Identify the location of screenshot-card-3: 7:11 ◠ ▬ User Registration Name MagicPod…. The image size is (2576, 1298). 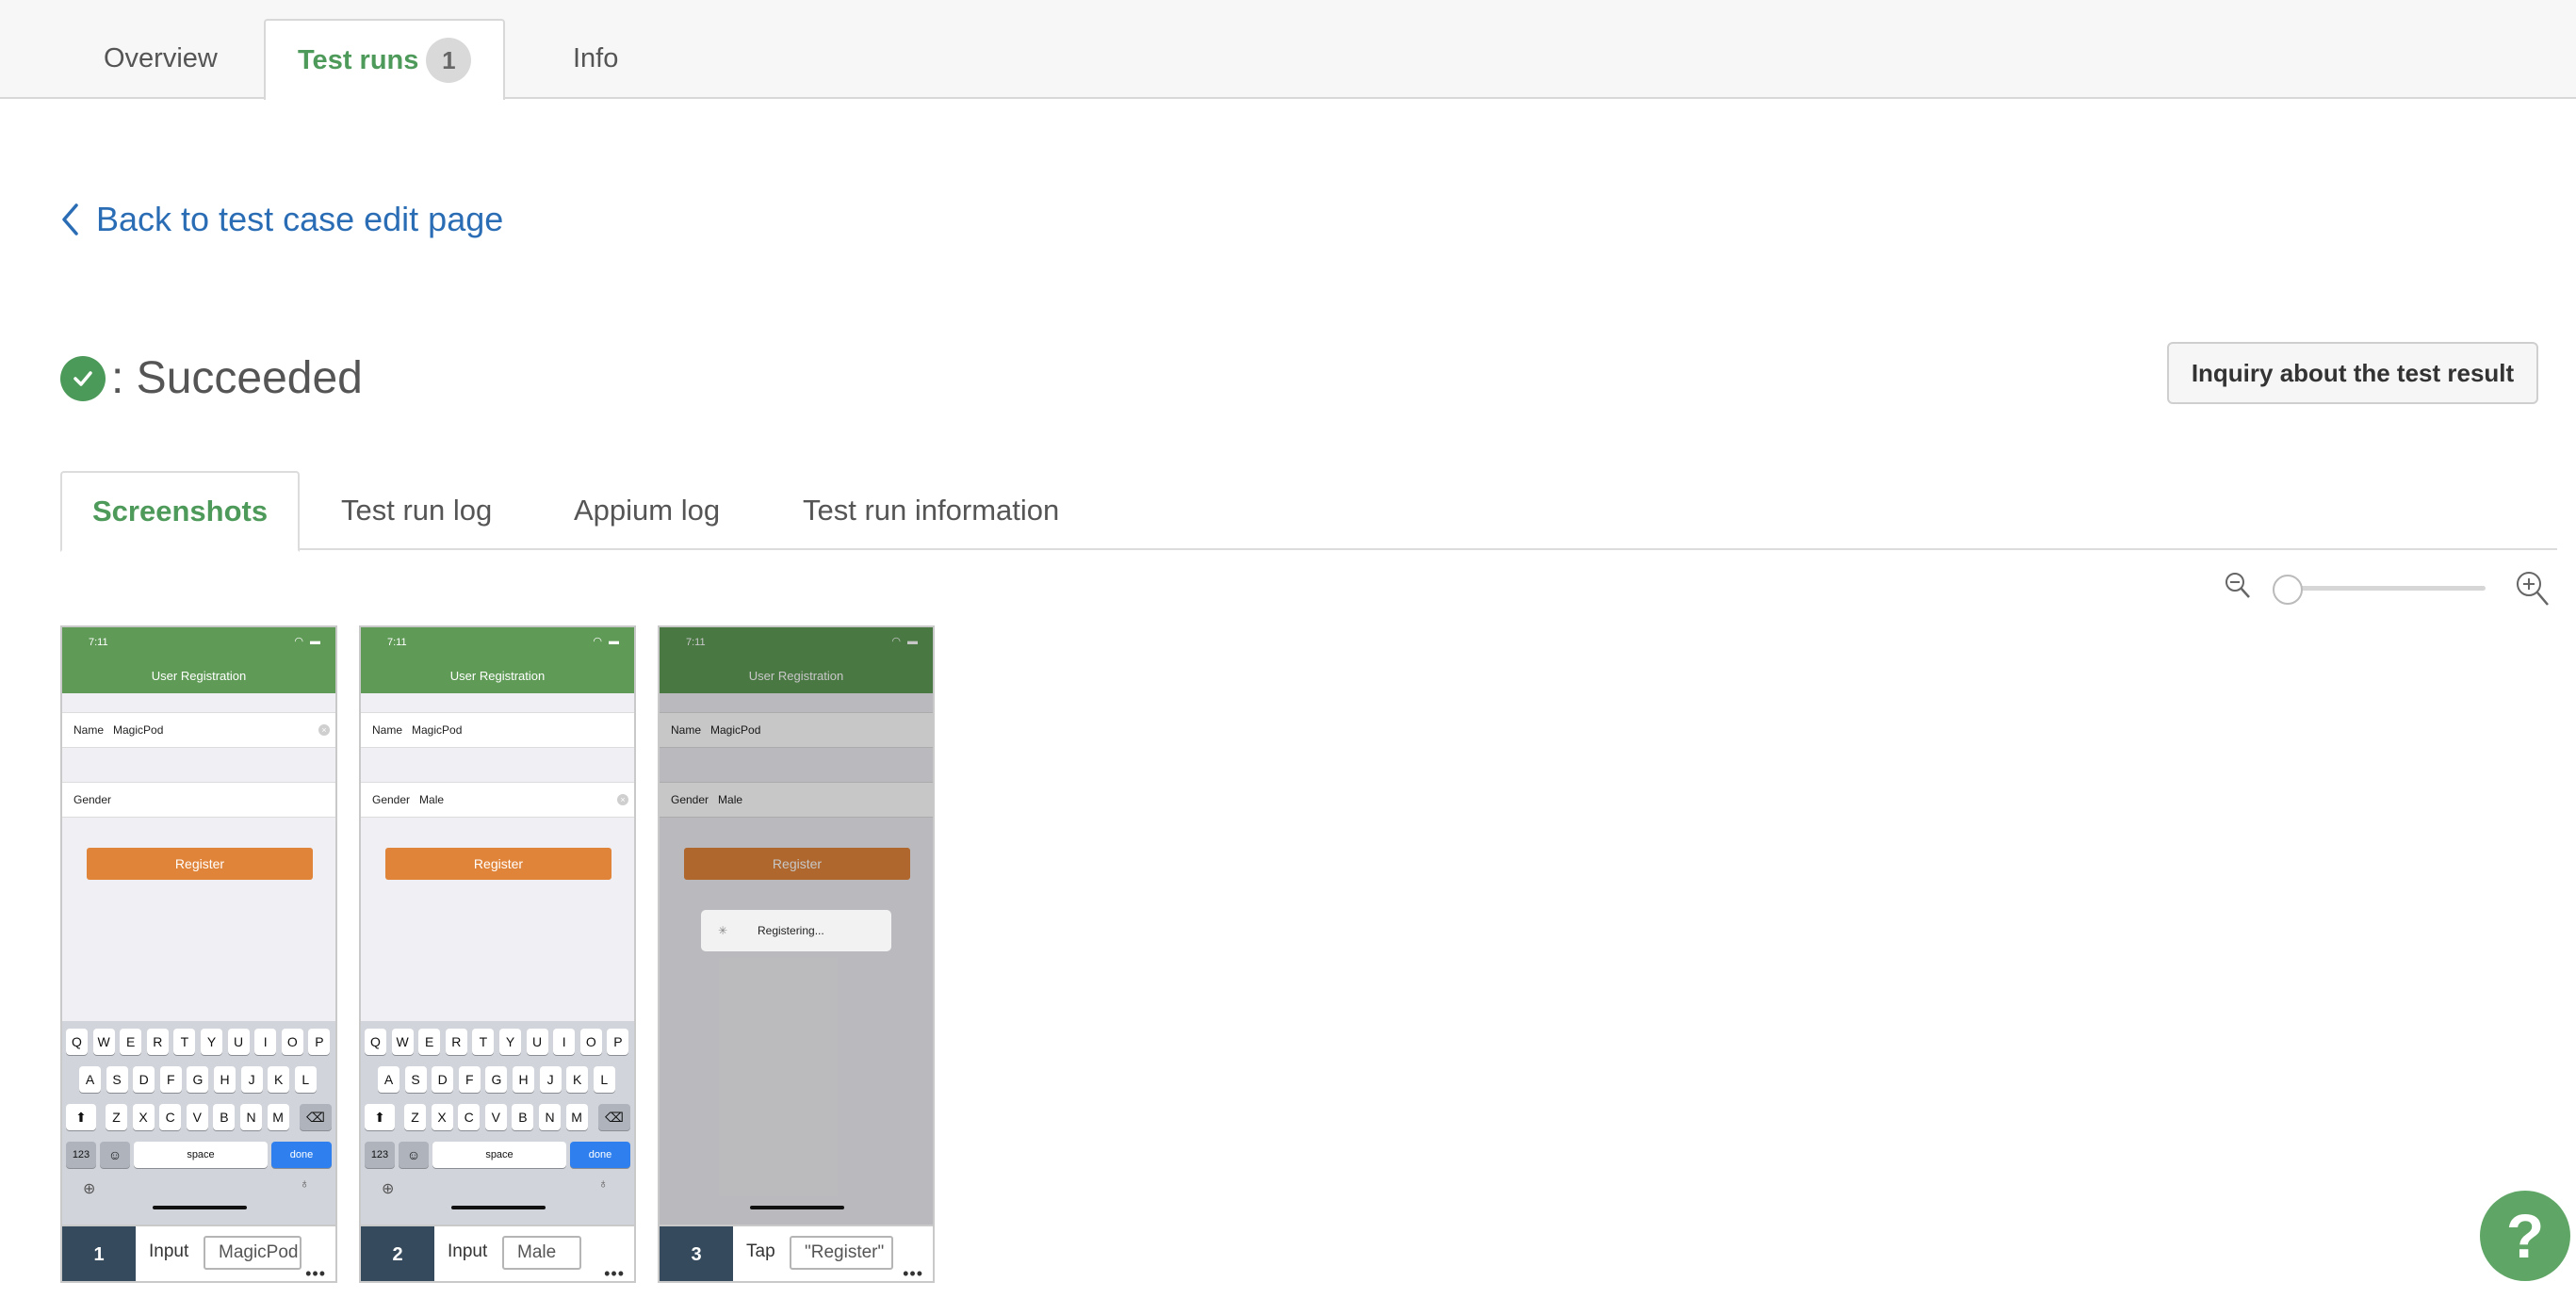
(796, 954).